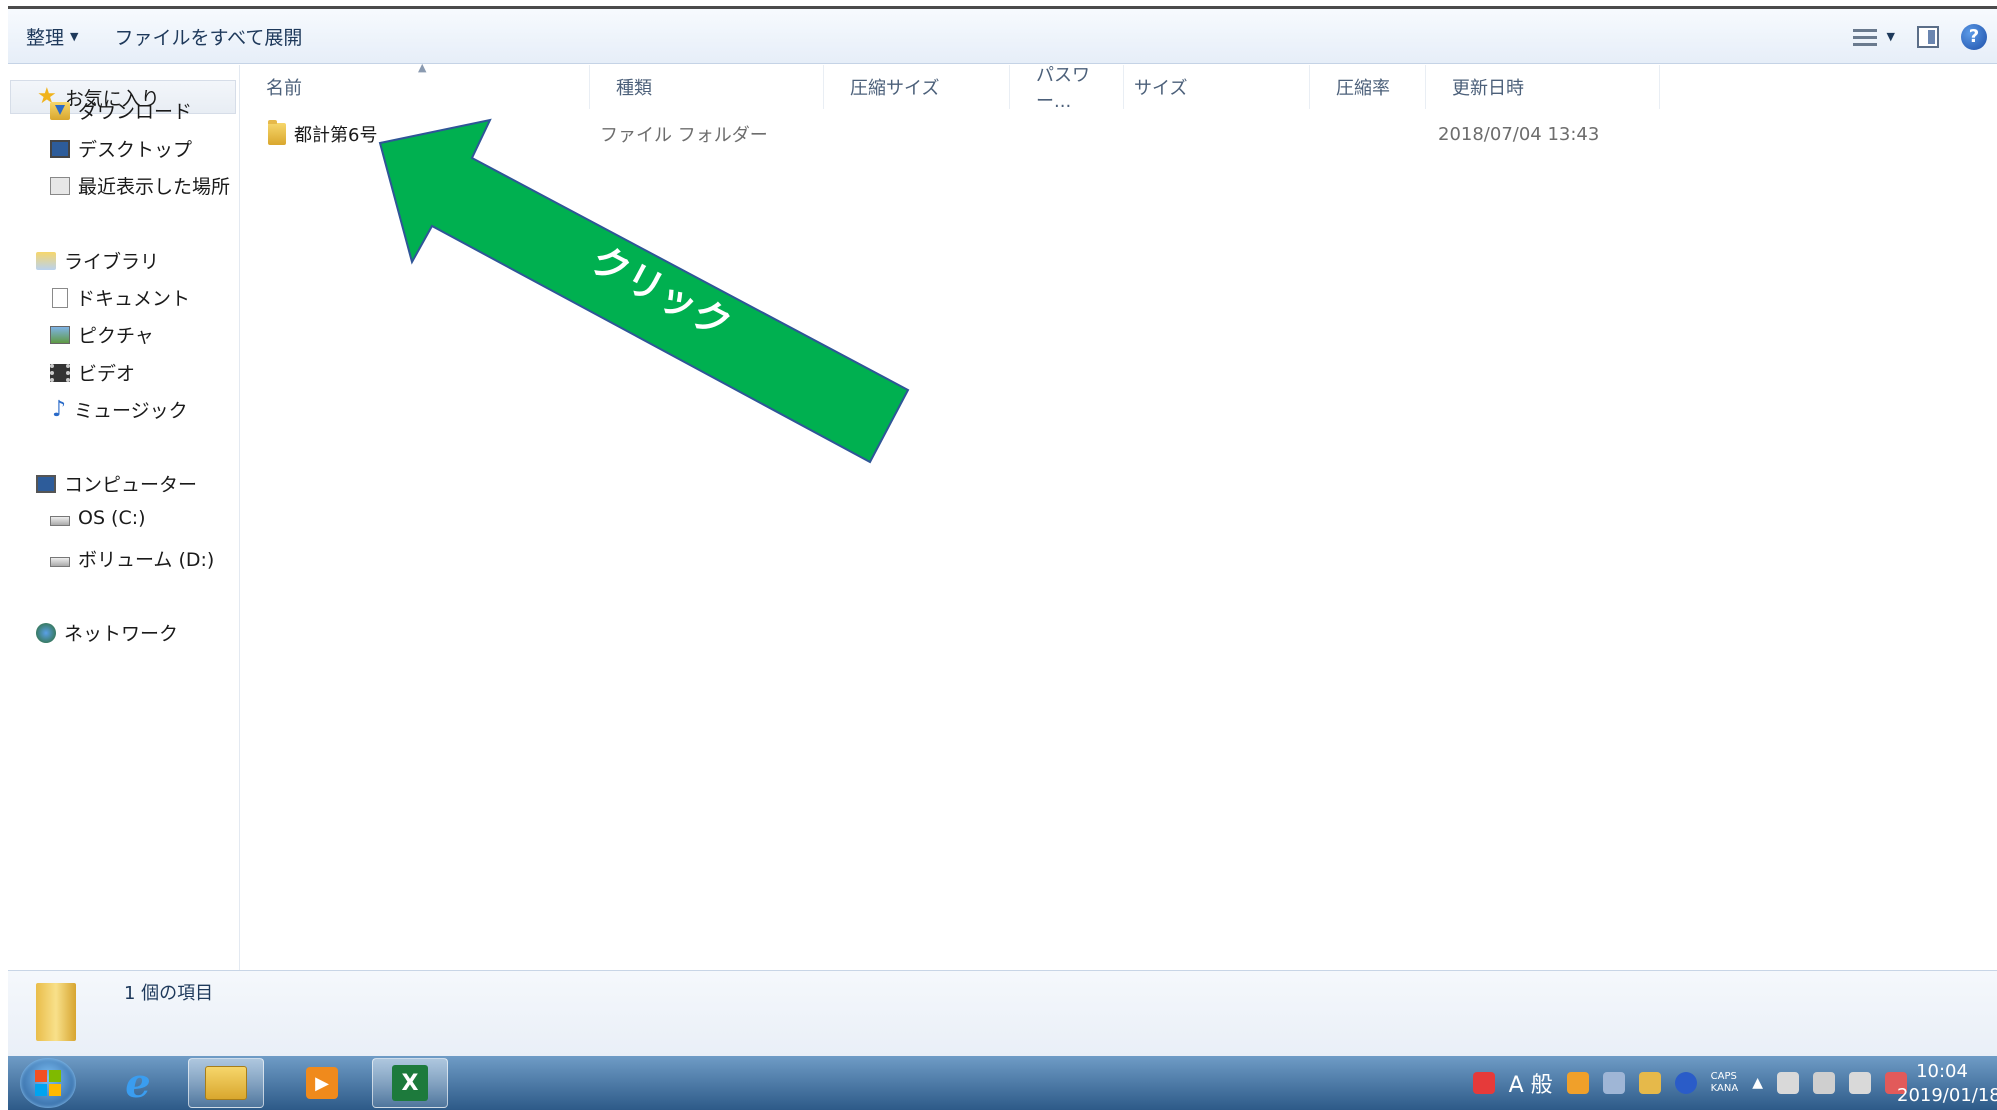  What do you see at coordinates (1531, 1083) in the screenshot?
I see `ime-mode-indicator: A 般` at bounding box center [1531, 1083].